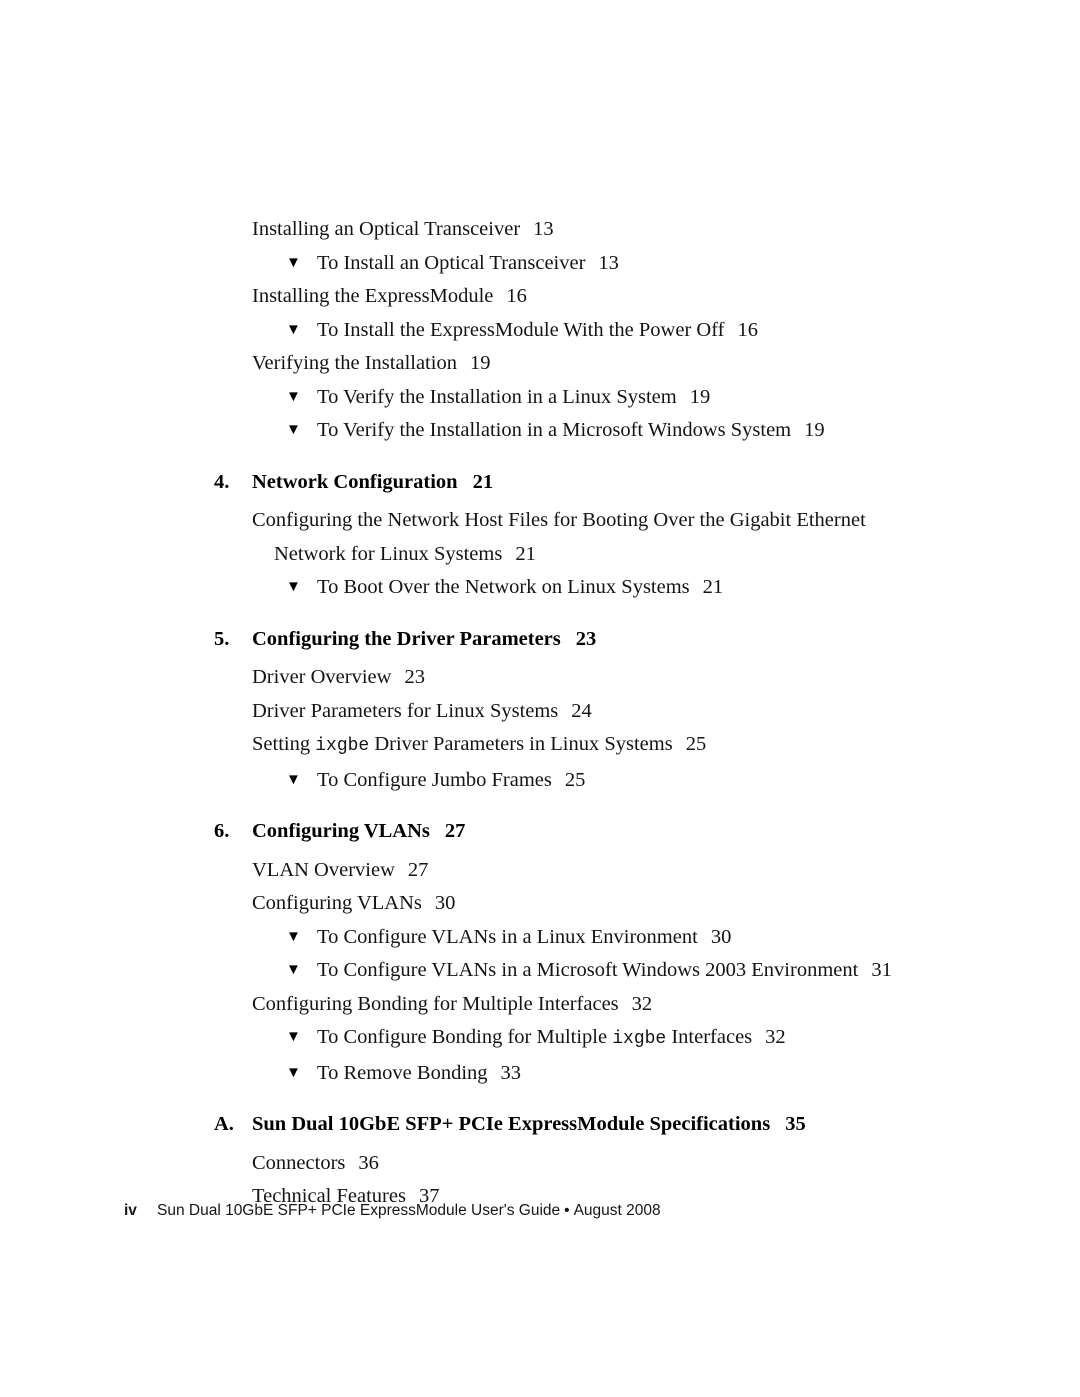 This screenshot has height=1397, width=1080. Describe the element at coordinates (284, 744) in the screenshot. I see `entry-title-part: Setting` at that location.